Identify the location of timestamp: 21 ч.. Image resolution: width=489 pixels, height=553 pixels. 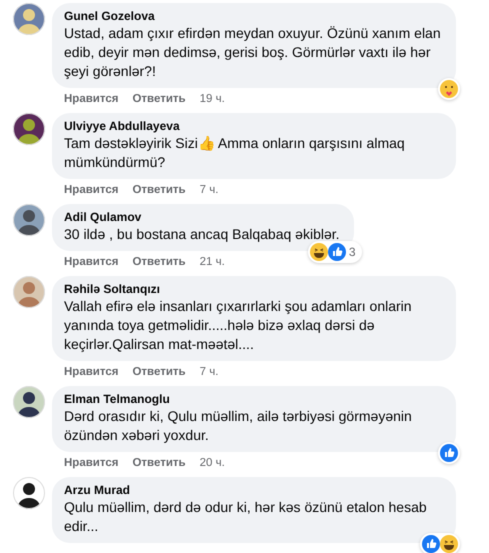
(212, 262).